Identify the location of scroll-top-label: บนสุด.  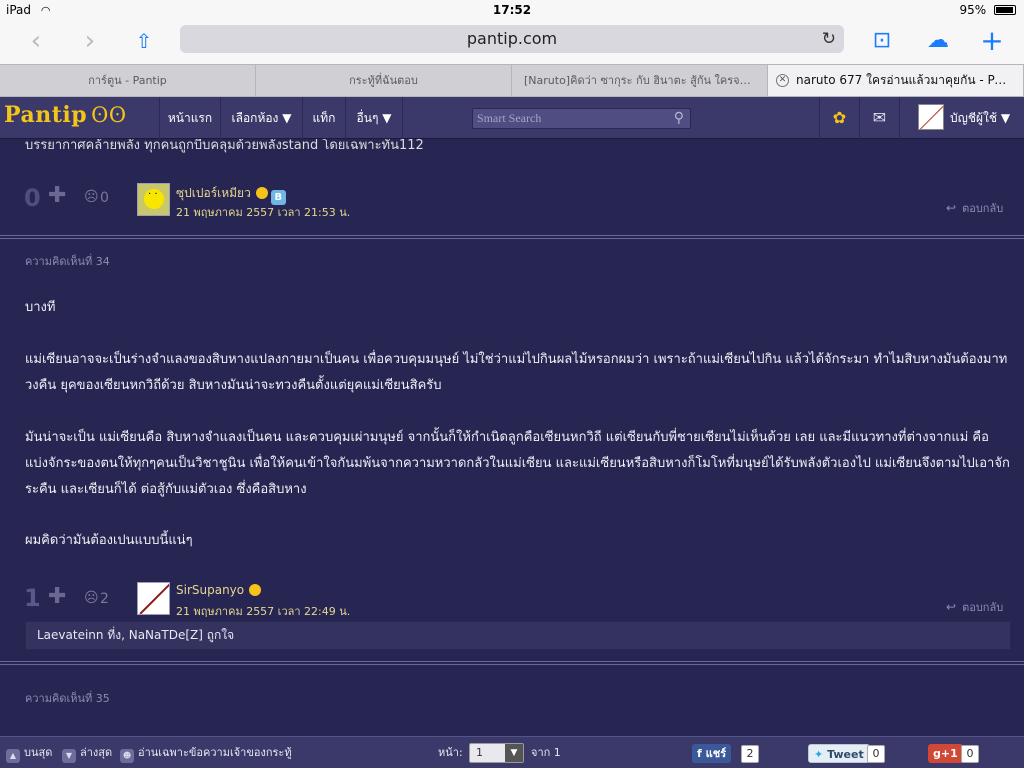
(38, 752).